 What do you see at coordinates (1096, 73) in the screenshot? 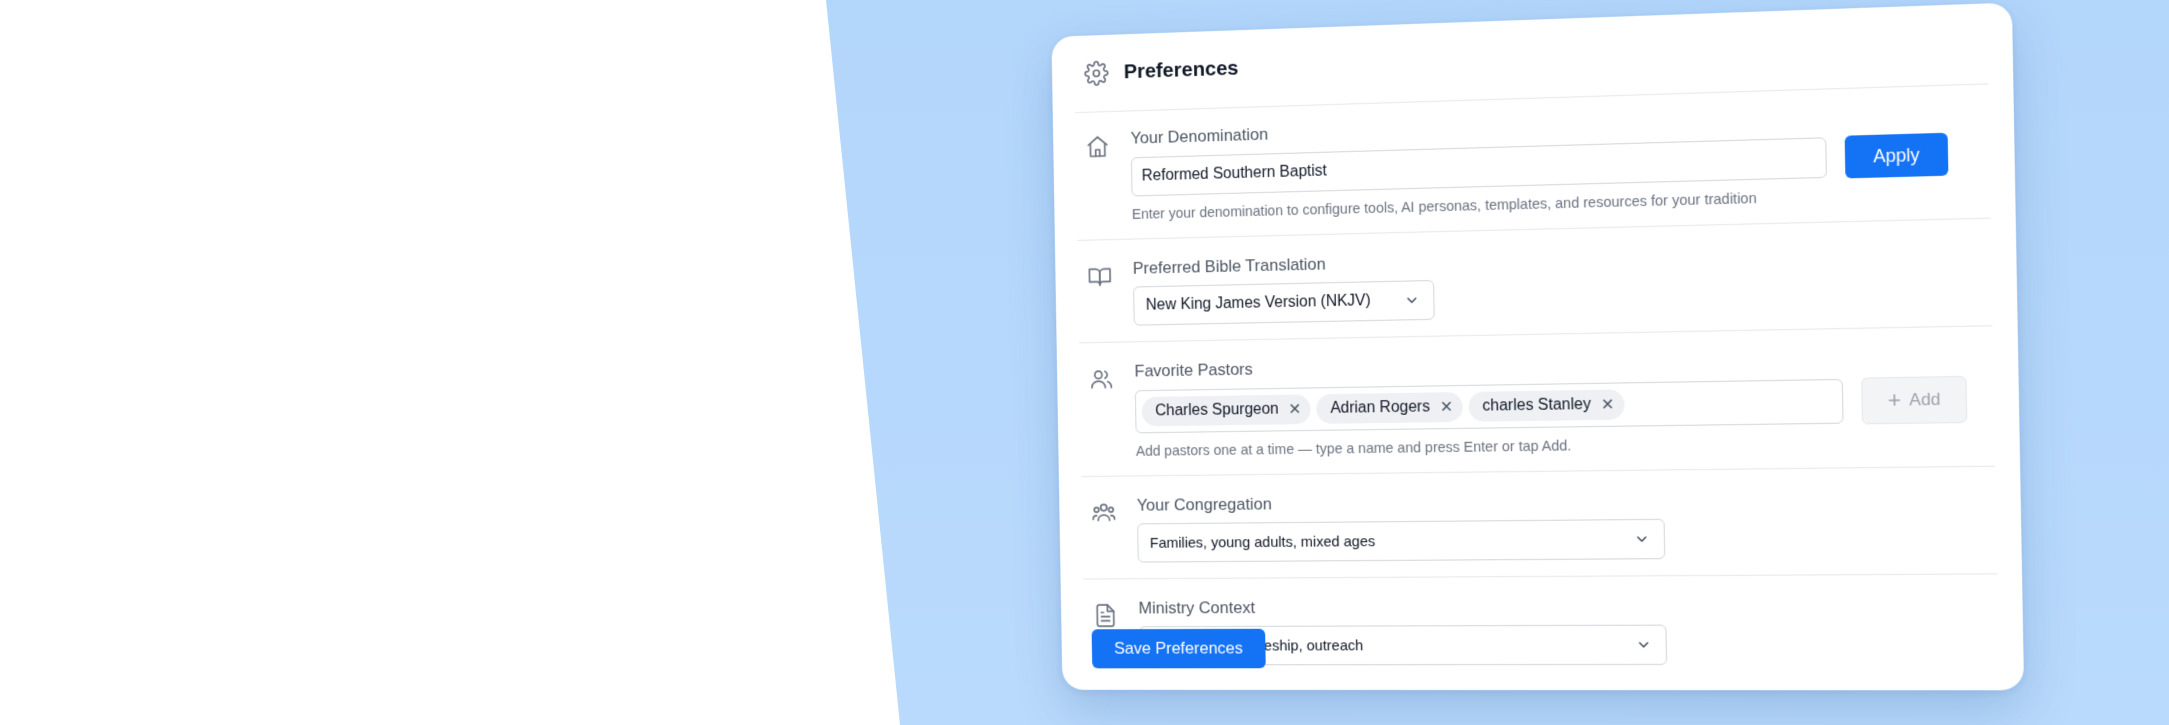
I see `gear-icon` at bounding box center [1096, 73].